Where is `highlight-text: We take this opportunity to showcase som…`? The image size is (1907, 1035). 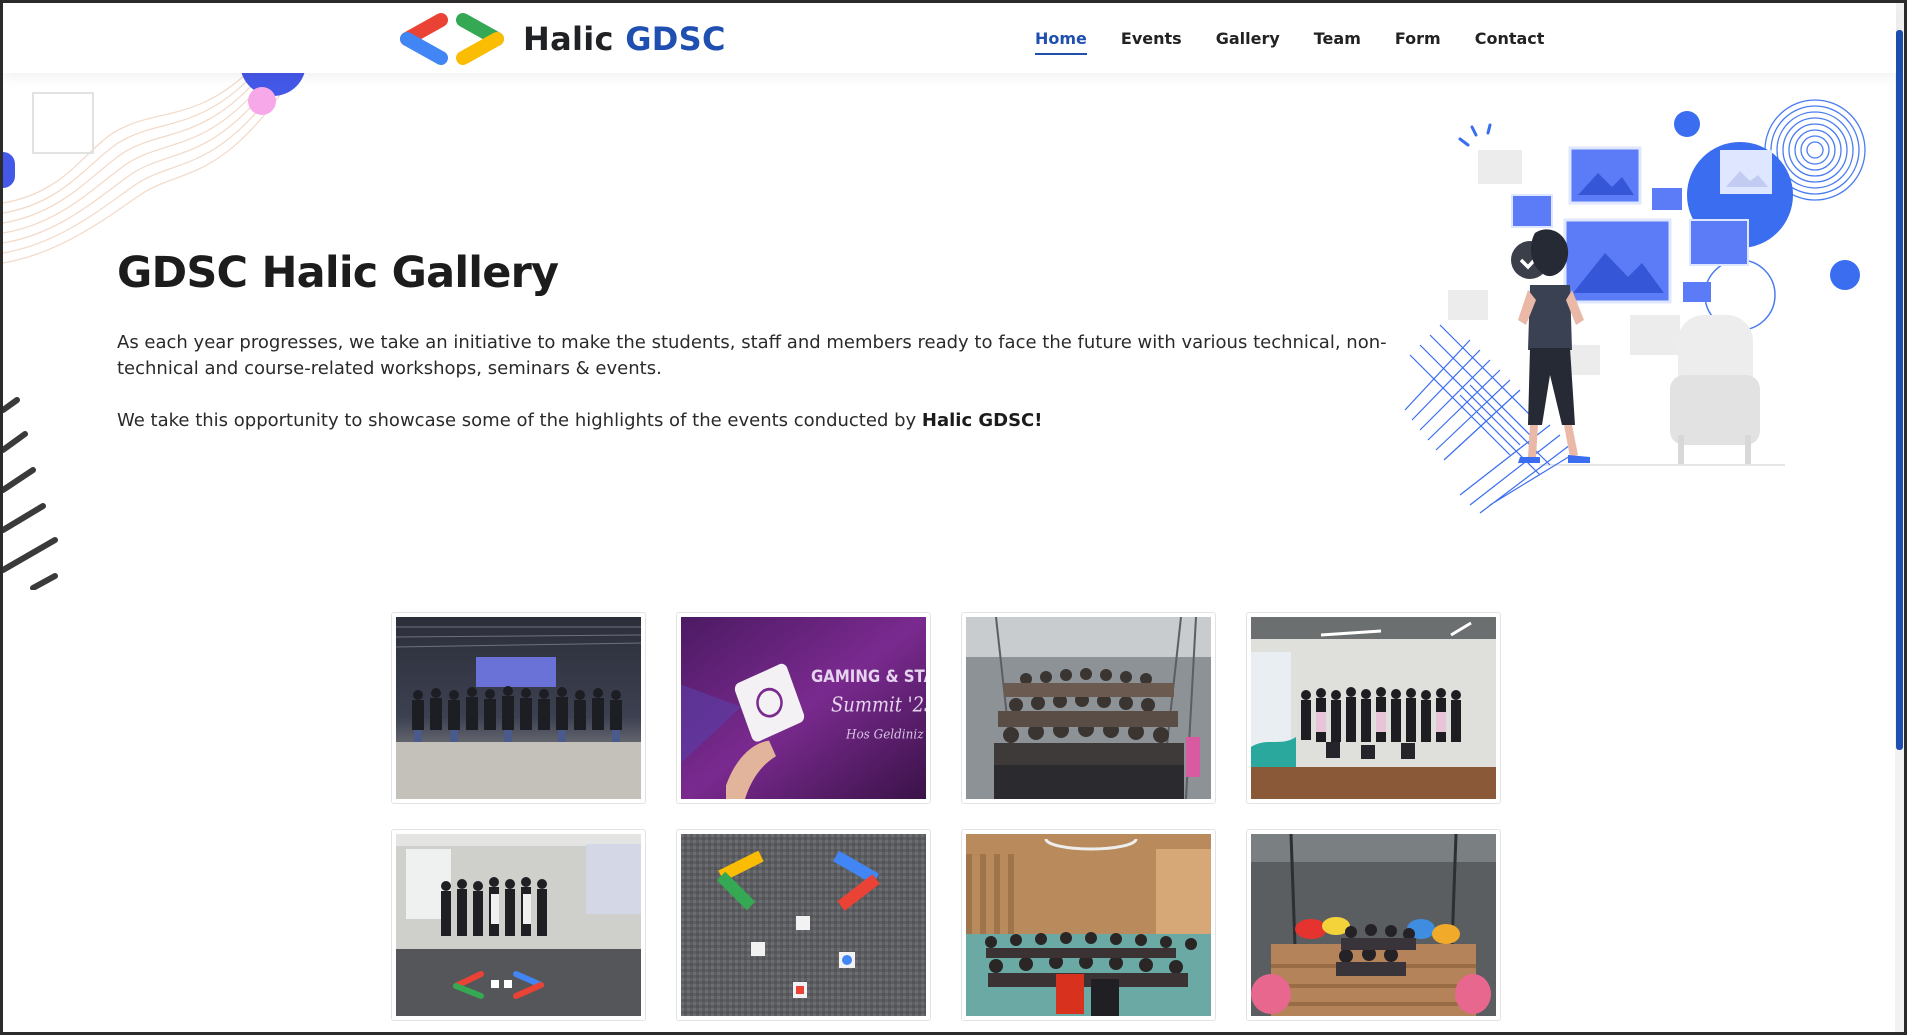 highlight-text: We take this opportunity to showcase som… is located at coordinates (519, 420).